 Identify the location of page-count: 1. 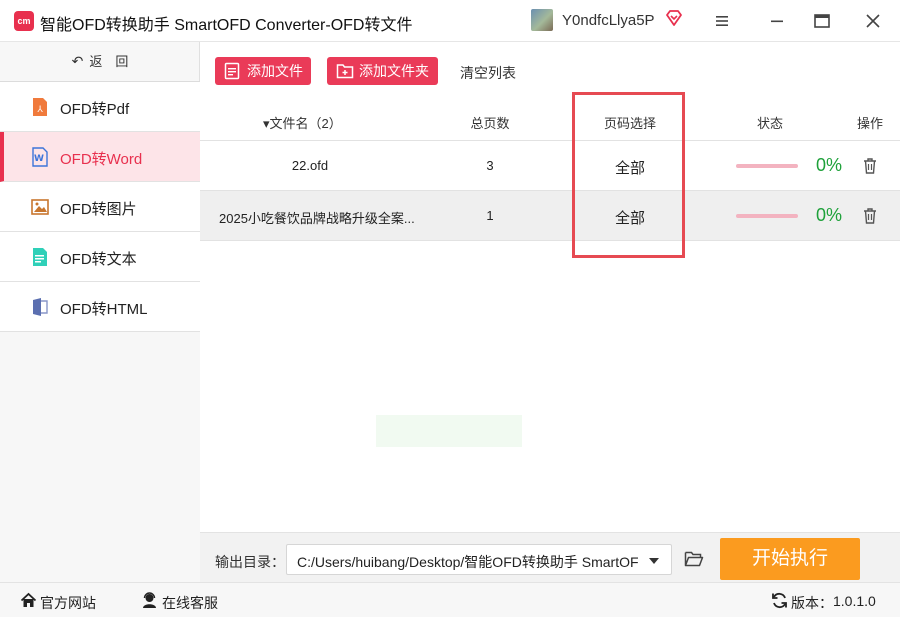
(490, 215).